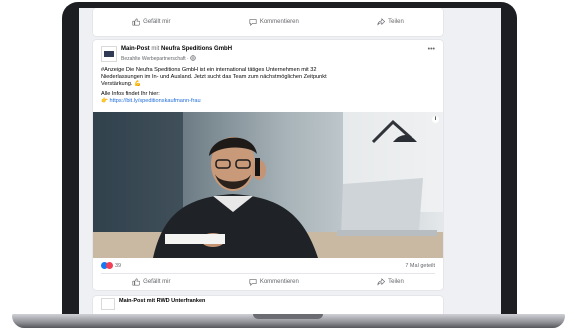 This screenshot has height=334, width=577. I want to click on previous-post-actions: Gefällt mir Kommentieren Teilen, so click(268, 22).